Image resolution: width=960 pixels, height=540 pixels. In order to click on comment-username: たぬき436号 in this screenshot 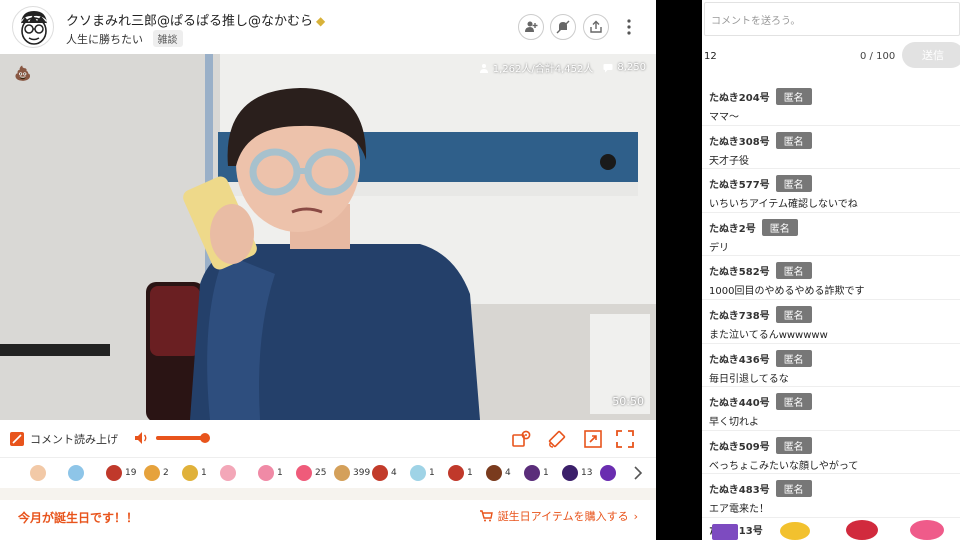, I will do `click(739, 358)`.